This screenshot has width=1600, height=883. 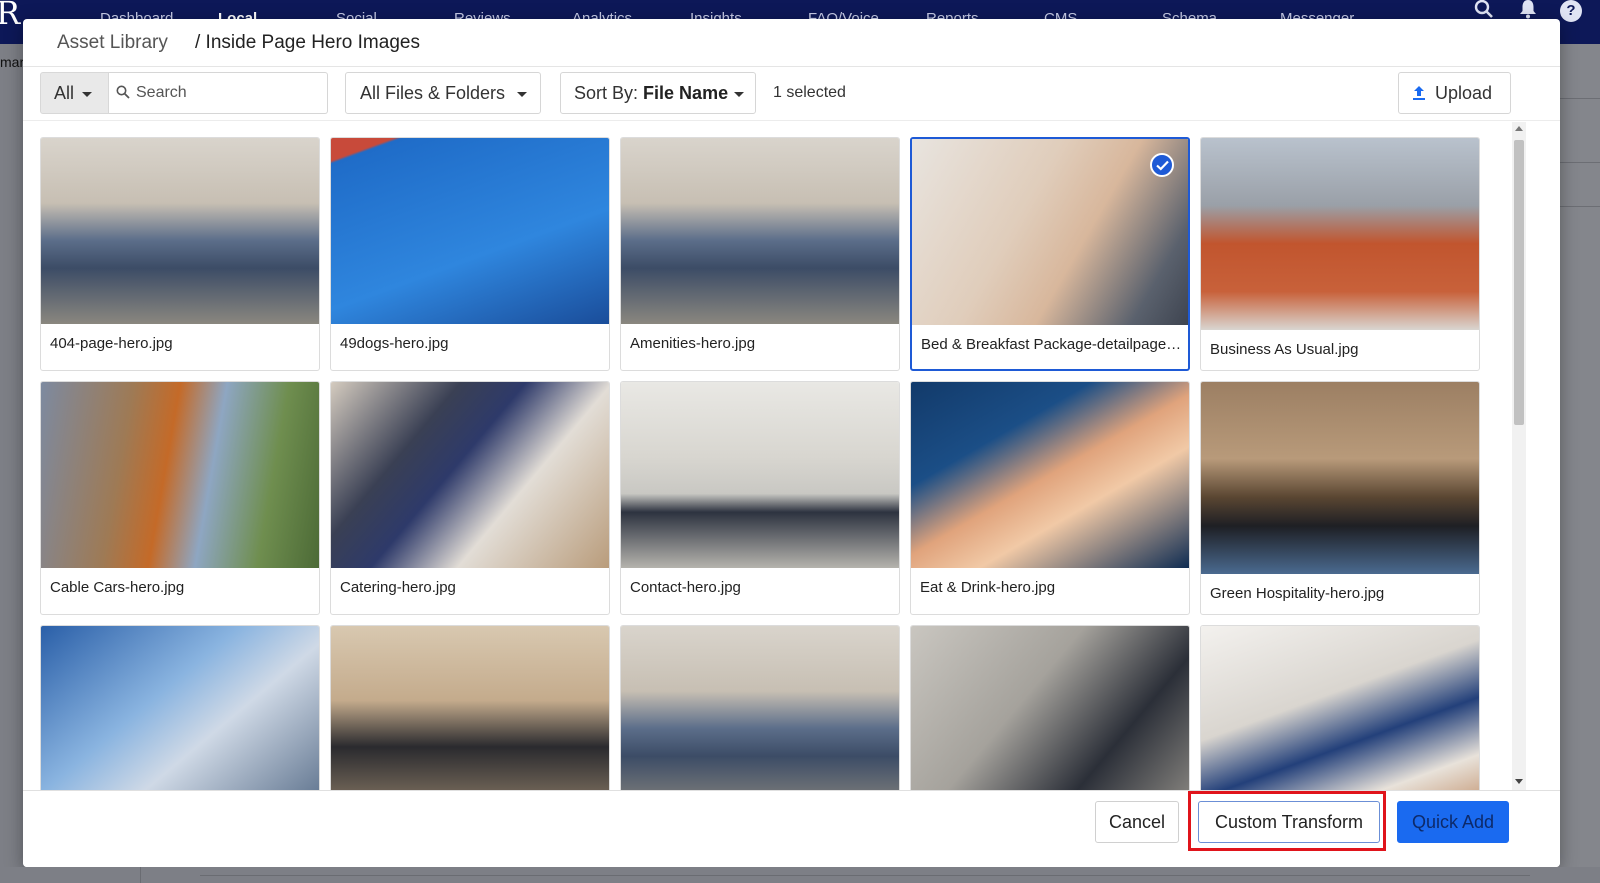 I want to click on folders-dropdown: All Files & Folders, so click(x=443, y=93).